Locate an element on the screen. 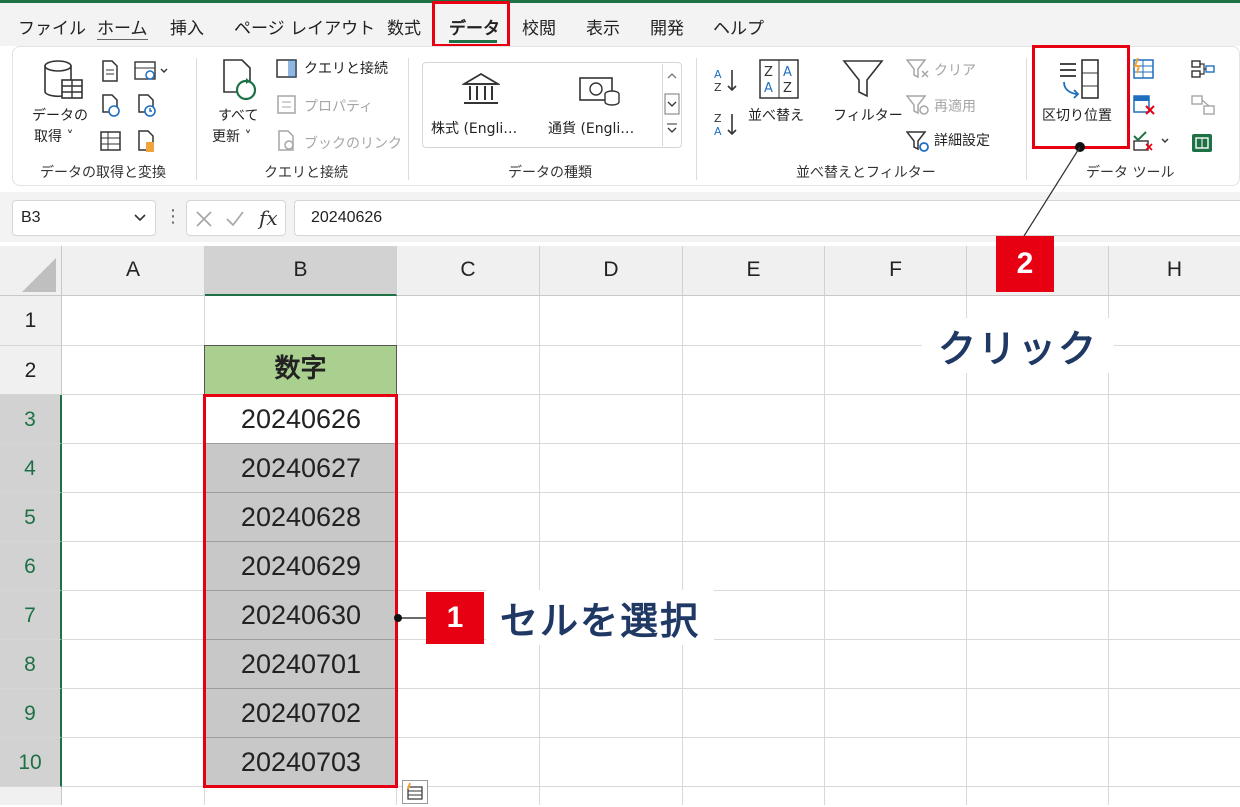  row-header-4: 4 is located at coordinates (31, 468).